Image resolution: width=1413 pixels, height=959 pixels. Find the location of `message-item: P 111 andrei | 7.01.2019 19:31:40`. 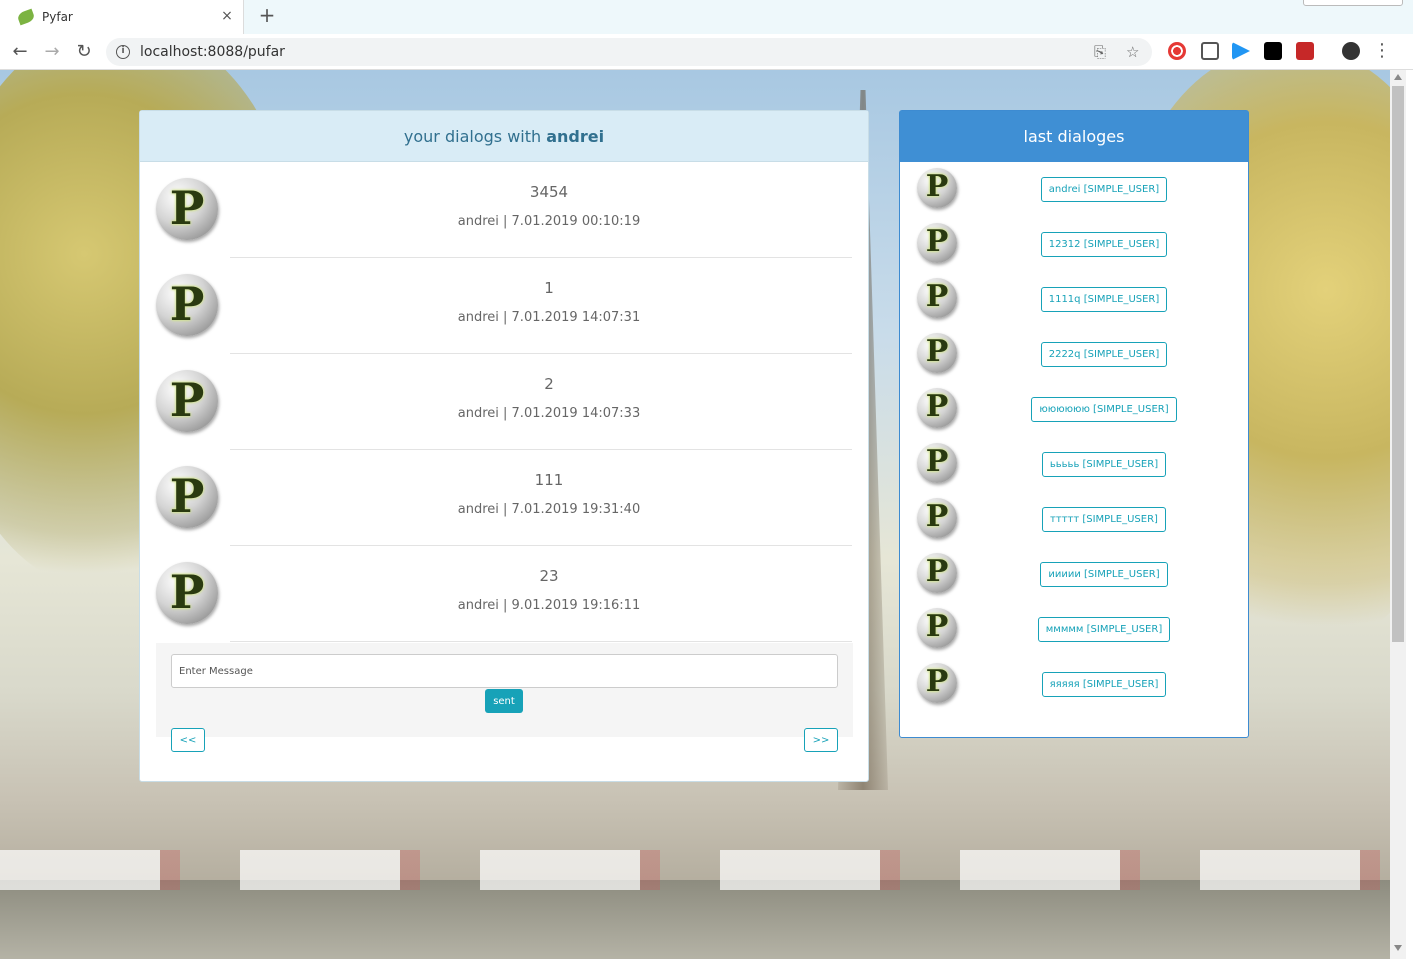

message-item: P 111 andrei | 7.01.2019 19:31:40 is located at coordinates (504, 498).